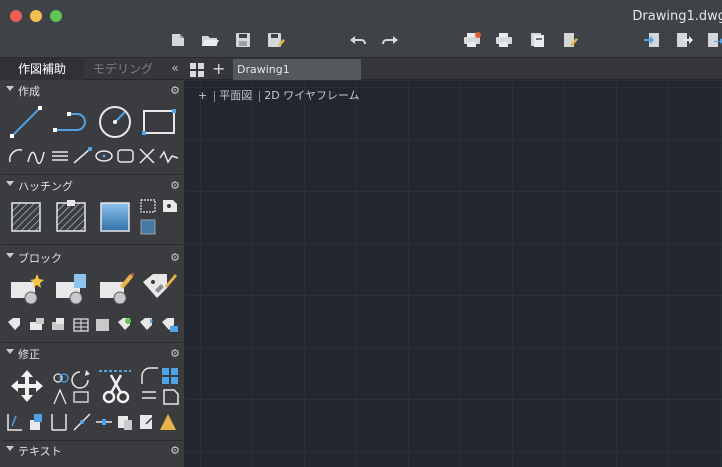 This screenshot has height=467, width=722. Describe the element at coordinates (197, 69) in the screenshot. I see `grid-icon` at that location.